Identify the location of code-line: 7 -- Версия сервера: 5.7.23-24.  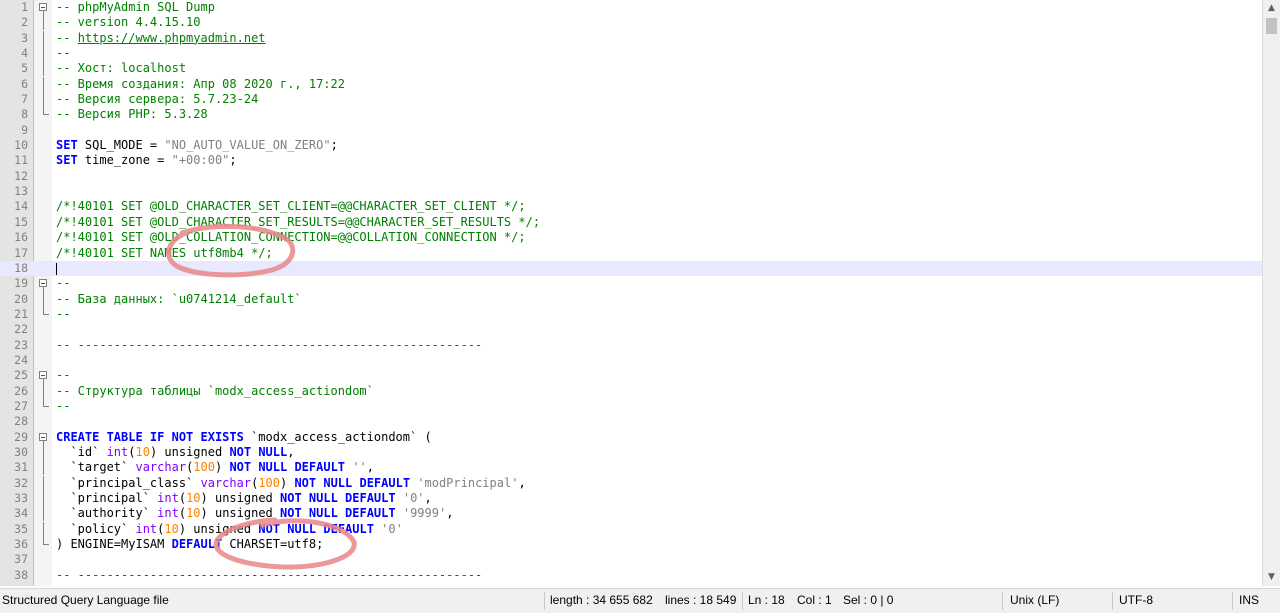
(631, 100).